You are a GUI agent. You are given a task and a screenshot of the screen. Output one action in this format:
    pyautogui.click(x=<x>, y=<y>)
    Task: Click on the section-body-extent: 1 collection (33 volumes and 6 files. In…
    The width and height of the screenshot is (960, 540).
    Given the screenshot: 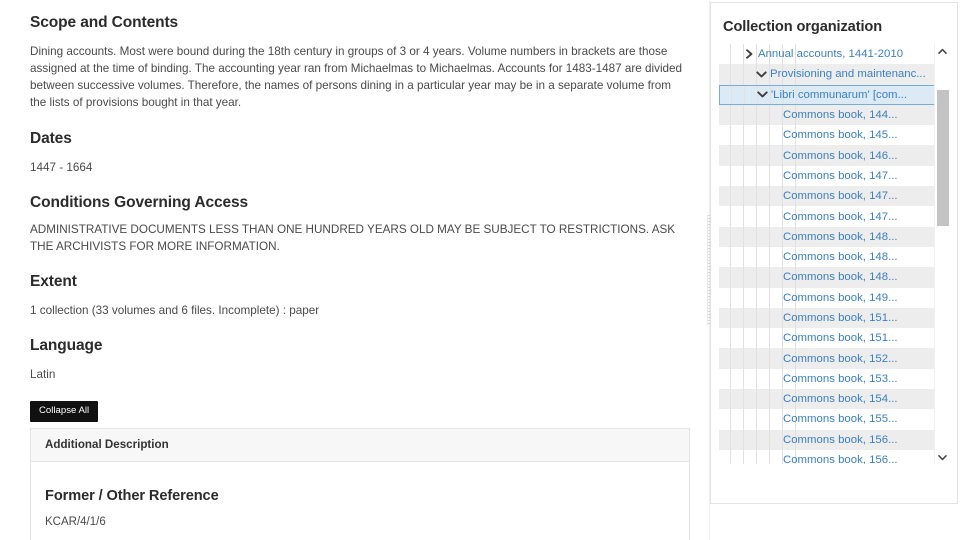 What is the action you would take?
    pyautogui.click(x=175, y=310)
    